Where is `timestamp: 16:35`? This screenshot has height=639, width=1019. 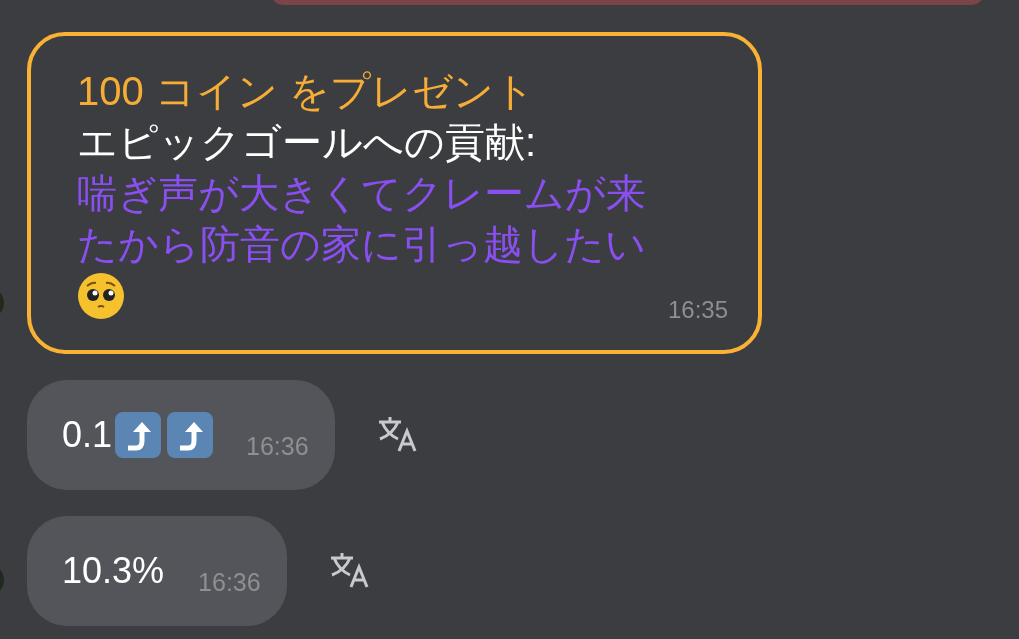 timestamp: 16:35 is located at coordinates (697, 310).